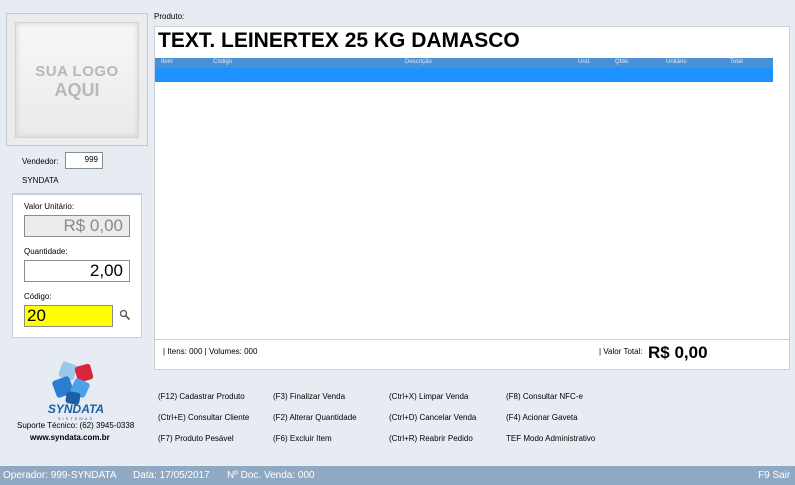 Image resolution: width=795 pixels, height=485 pixels. What do you see at coordinates (432, 417) in the screenshot?
I see `shortcut-cancelar-venda: (Ctrl+D) Cancelar Venda` at bounding box center [432, 417].